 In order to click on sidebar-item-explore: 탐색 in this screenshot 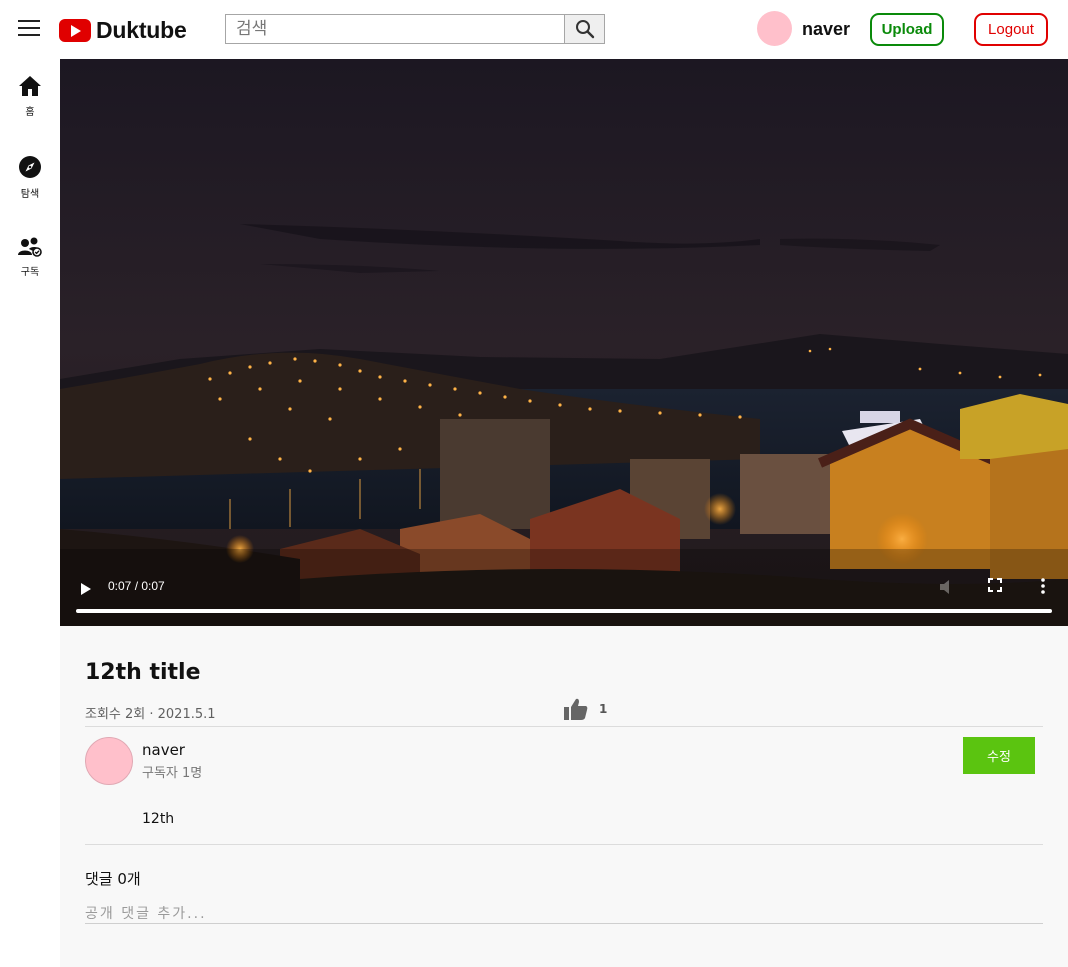, I will do `click(30, 177)`.